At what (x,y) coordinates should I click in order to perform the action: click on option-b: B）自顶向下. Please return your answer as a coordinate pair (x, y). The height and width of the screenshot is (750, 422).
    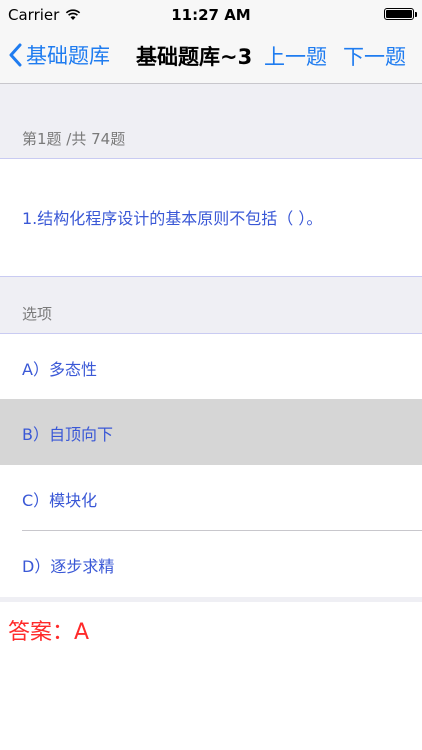
    Looking at the image, I should click on (211, 432).